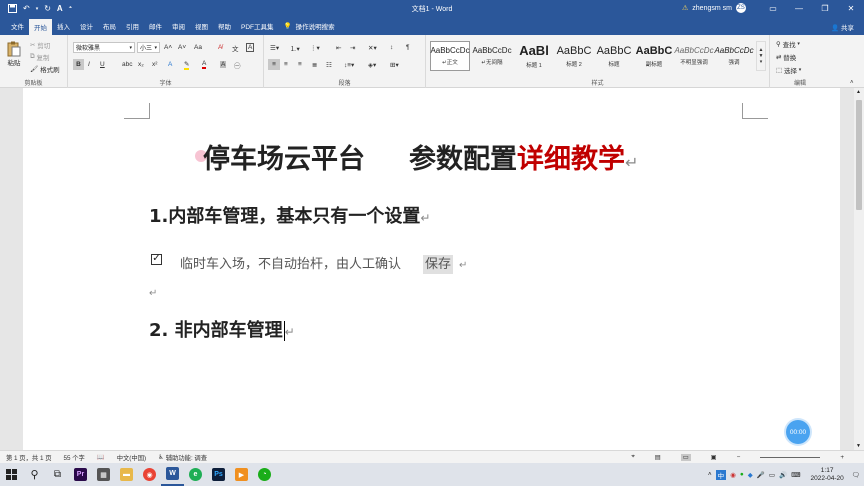 The image size is (864, 486). Describe the element at coordinates (60, 8) in the screenshot. I see `autoformat-icon: A` at that location.